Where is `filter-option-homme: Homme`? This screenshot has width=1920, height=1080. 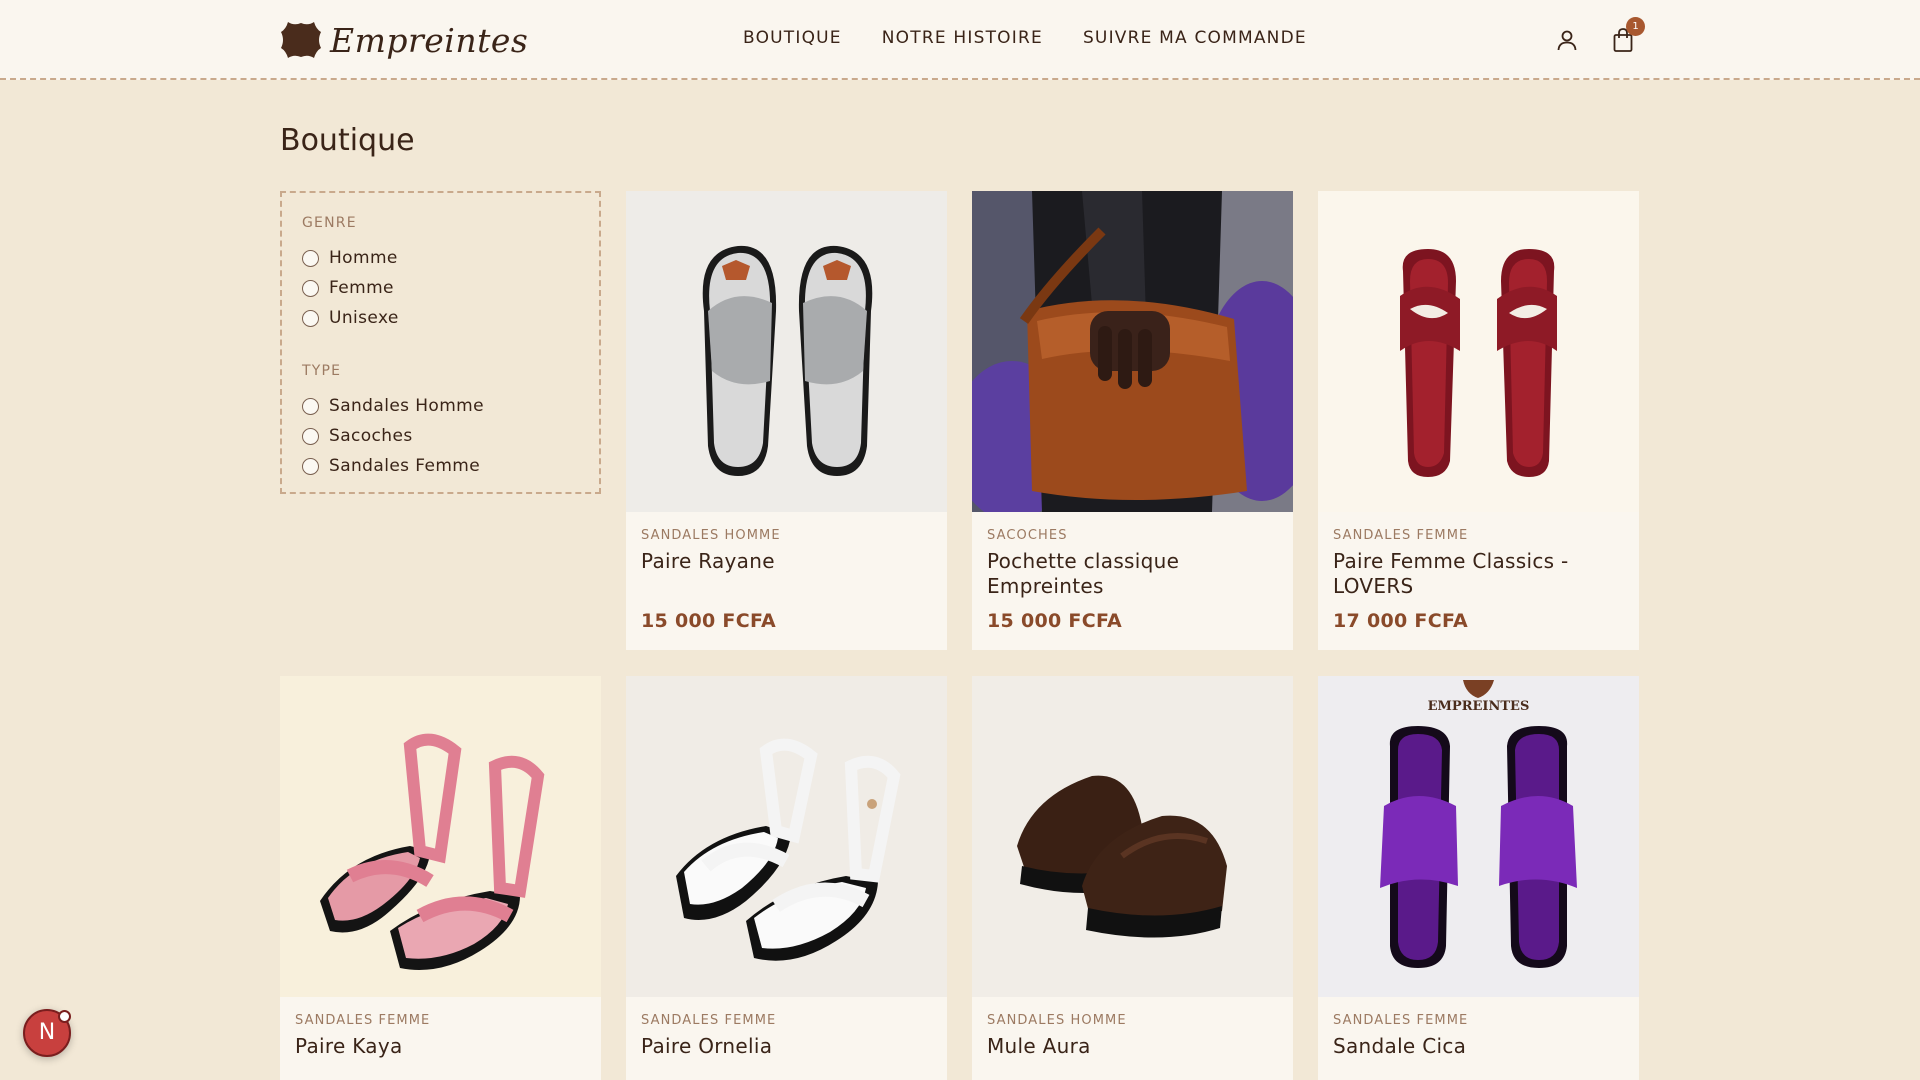 filter-option-homme: Homme is located at coordinates (450, 258).